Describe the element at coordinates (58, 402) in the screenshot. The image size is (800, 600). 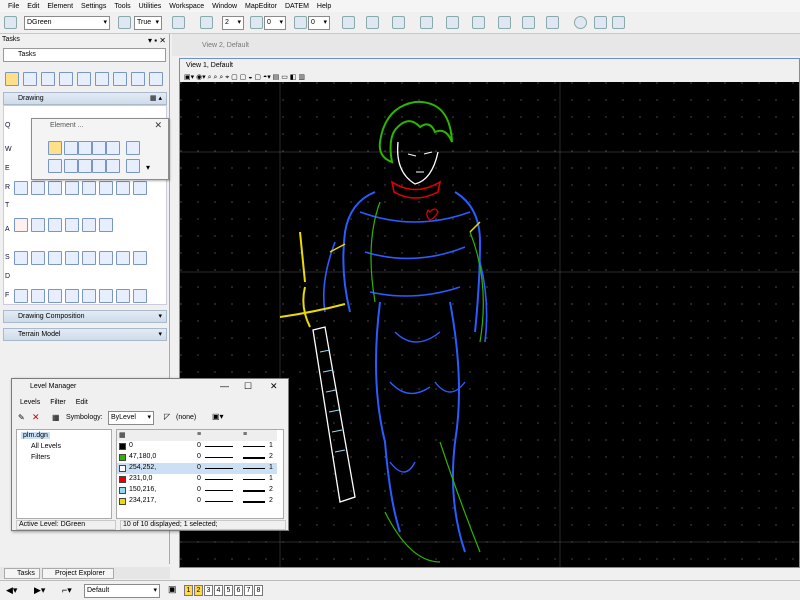
I see `menu-filter: Filter` at that location.